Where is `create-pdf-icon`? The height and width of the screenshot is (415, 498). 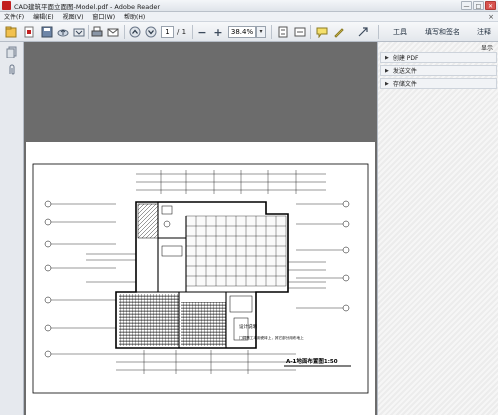 create-pdf-icon is located at coordinates (11, 32).